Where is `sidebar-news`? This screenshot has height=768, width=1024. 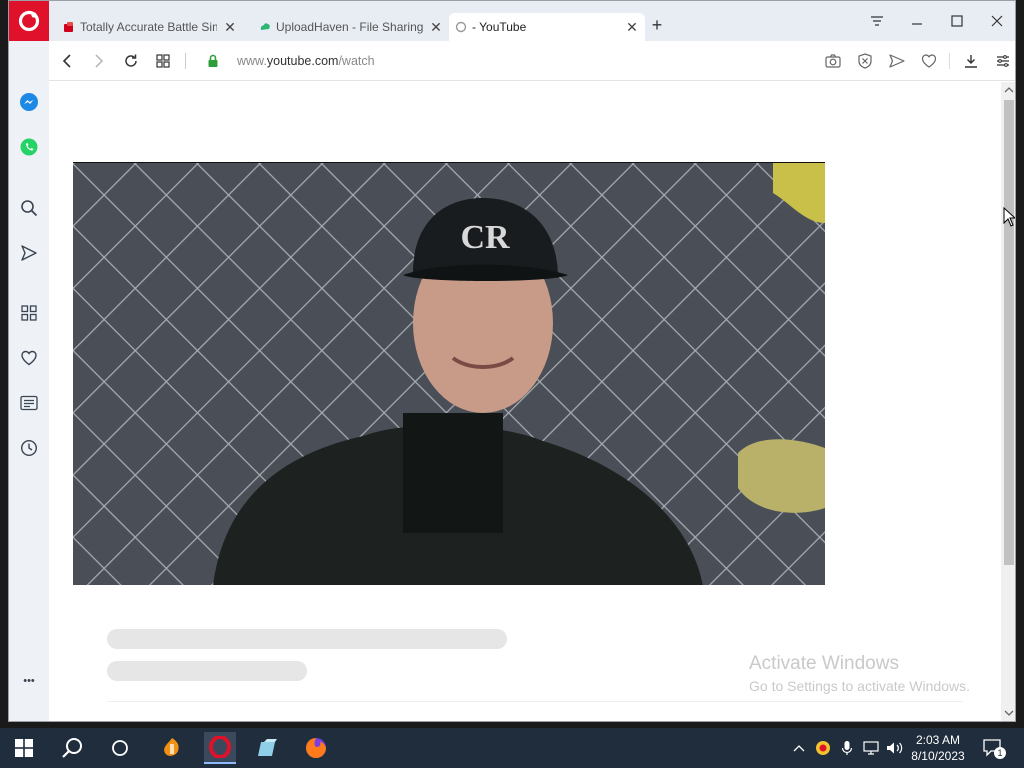 sidebar-news is located at coordinates (29, 403).